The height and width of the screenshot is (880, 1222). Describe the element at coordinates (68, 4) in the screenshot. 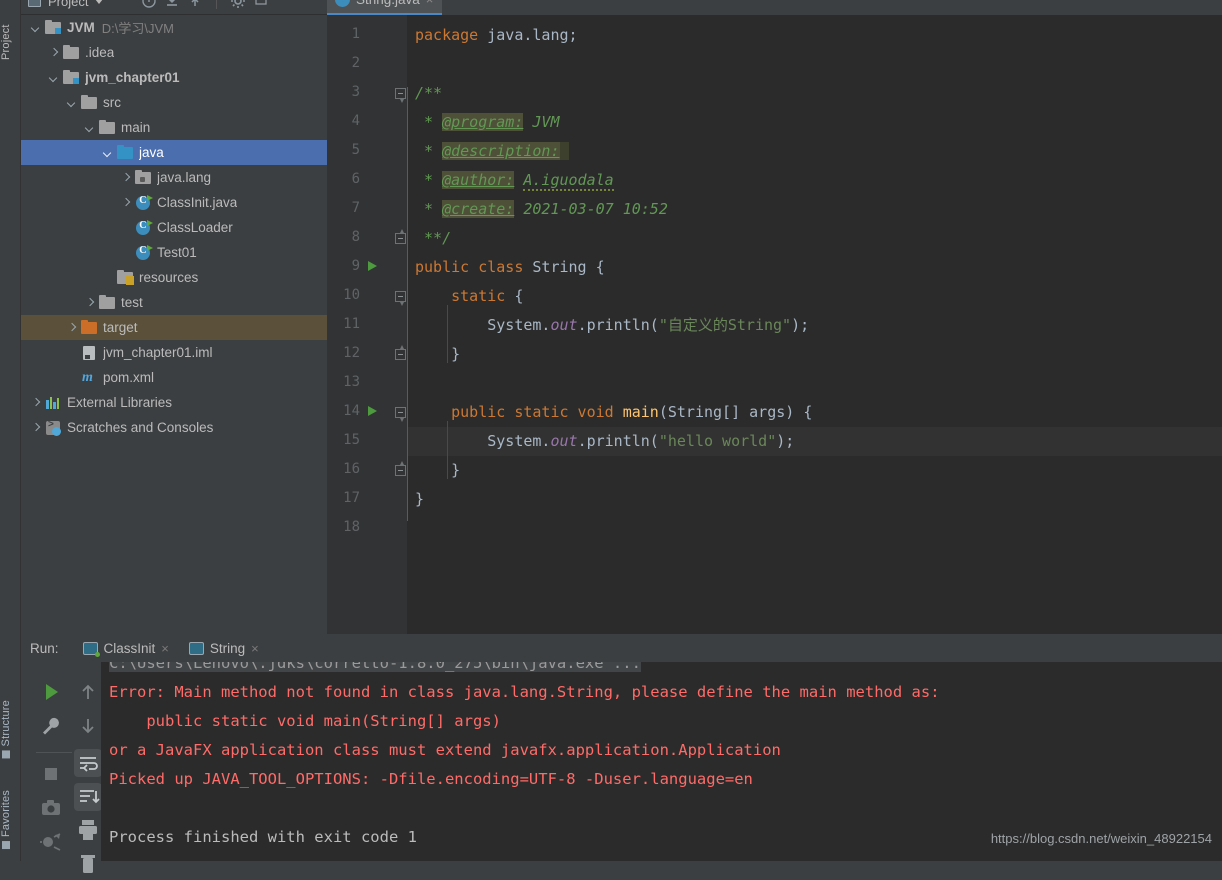

I see `project-panel-title: Project` at that location.